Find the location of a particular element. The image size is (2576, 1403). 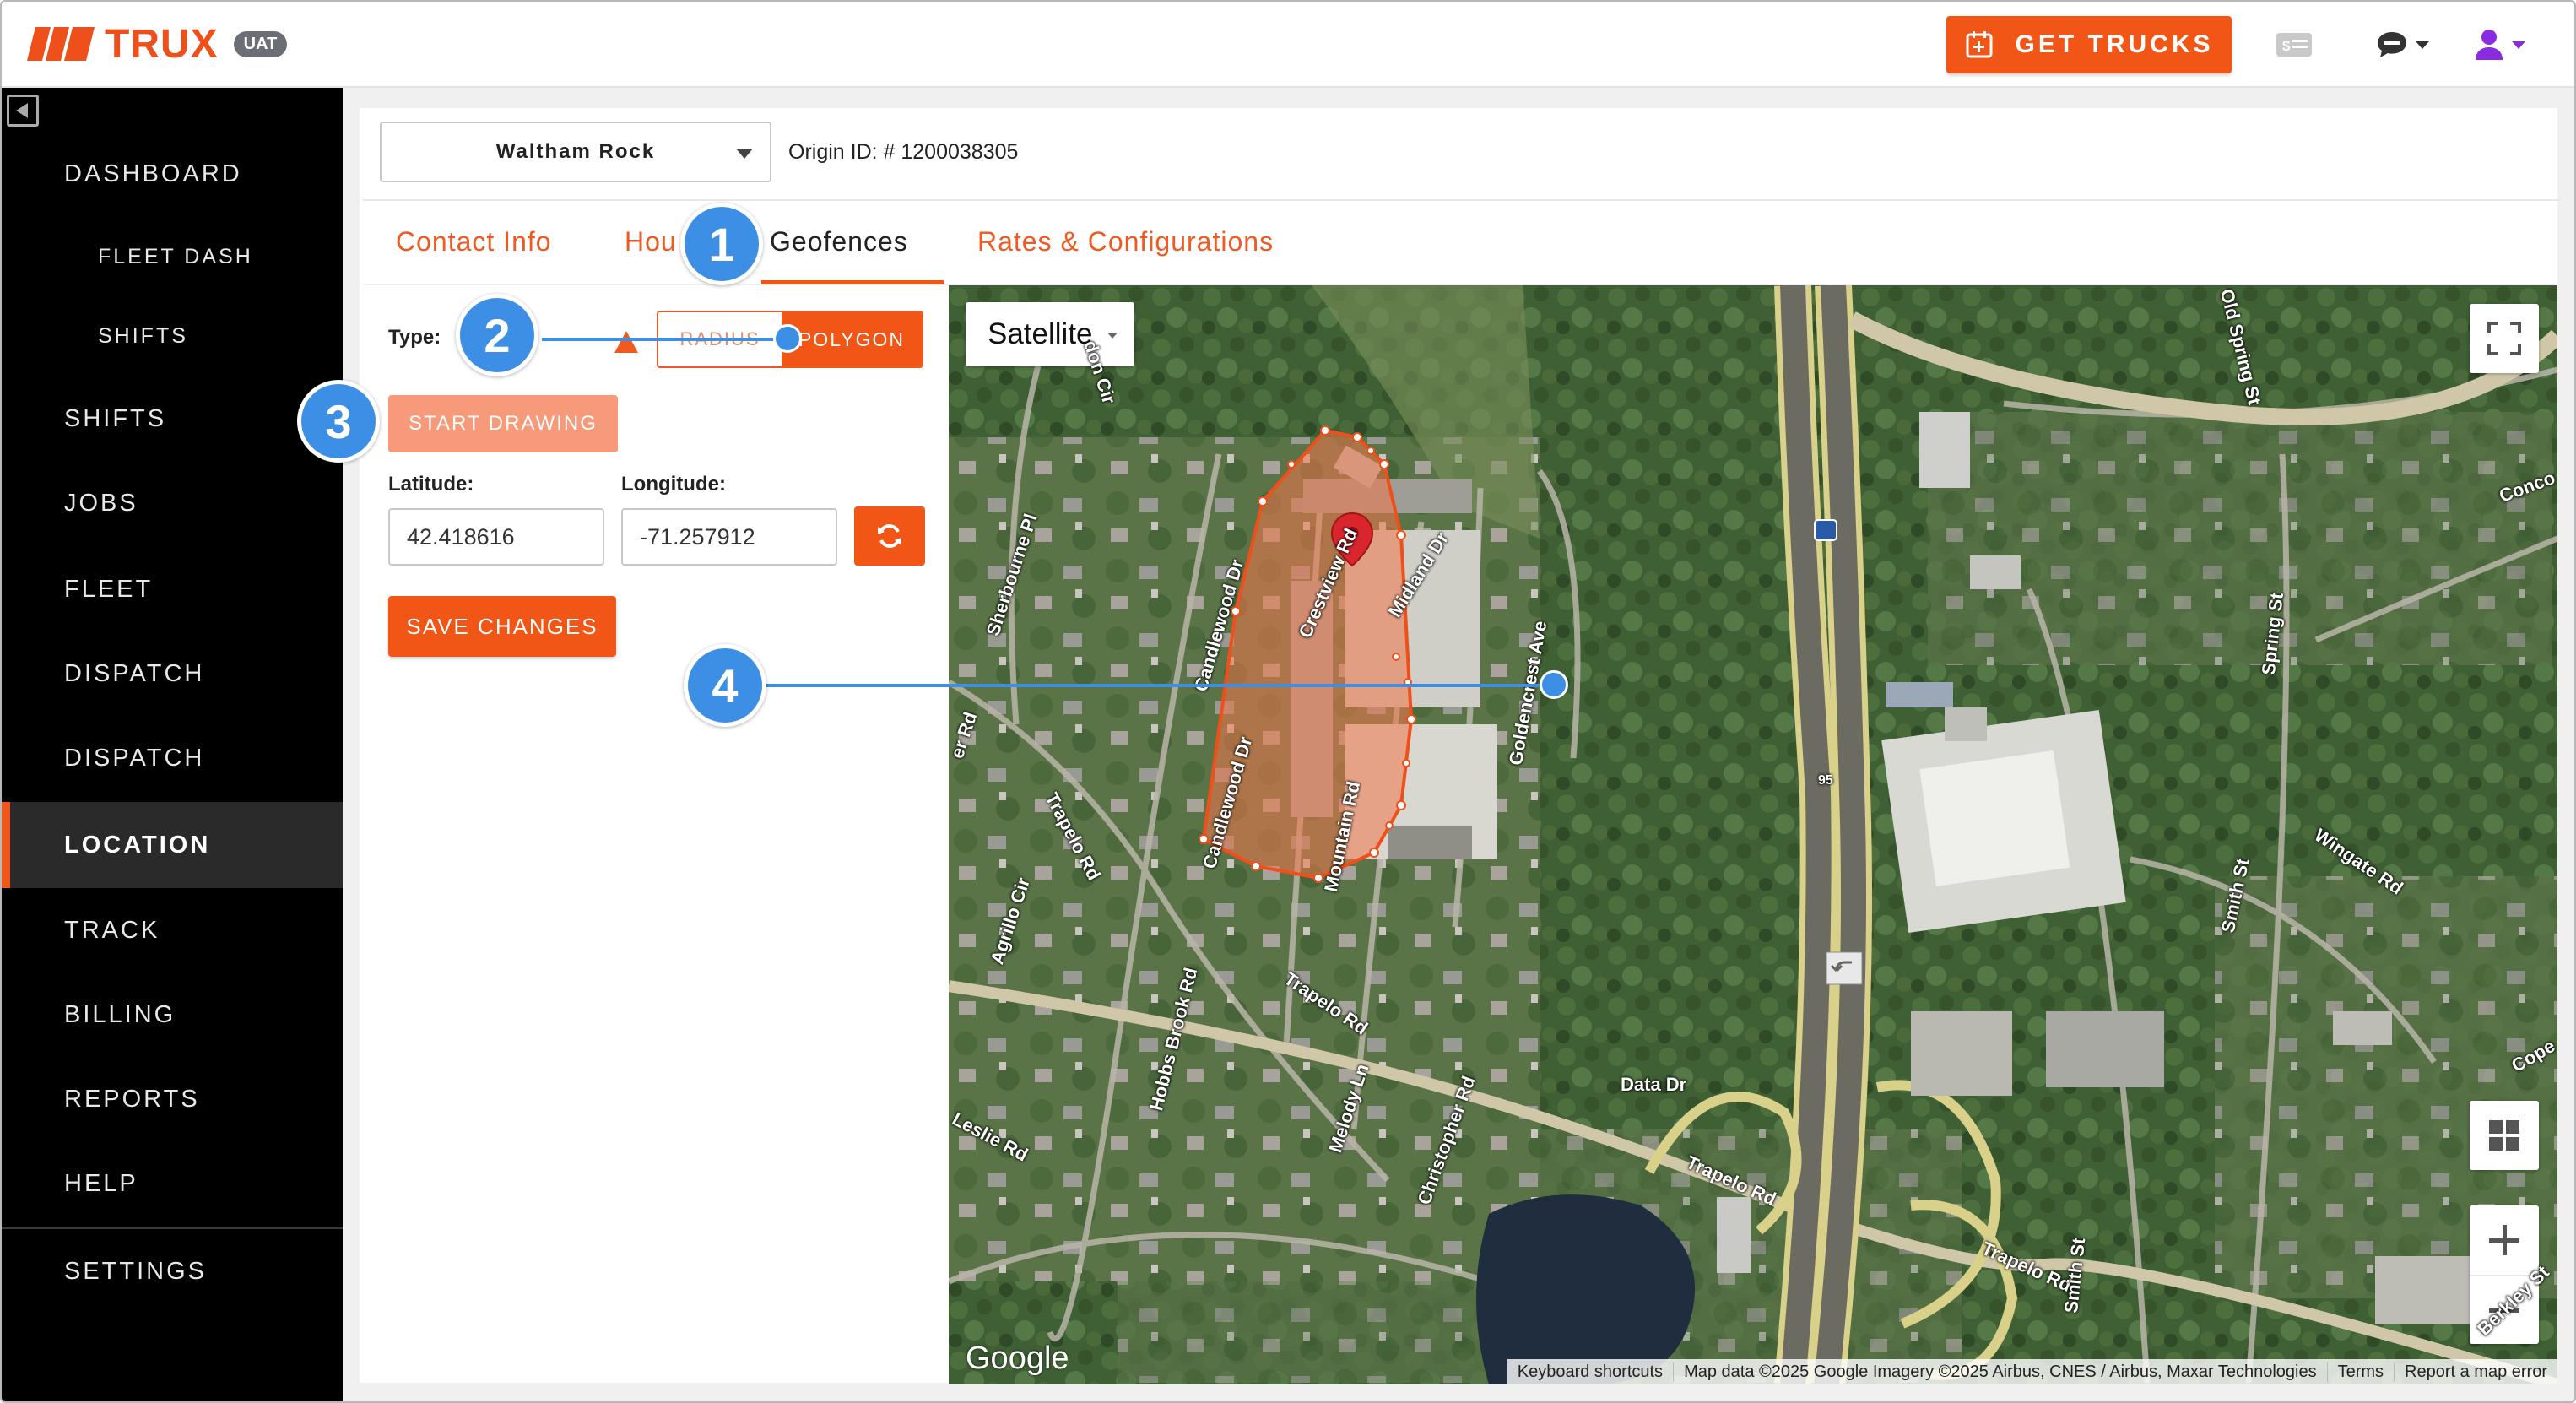

sidebar-item-help: HELP is located at coordinates (172, 1183).